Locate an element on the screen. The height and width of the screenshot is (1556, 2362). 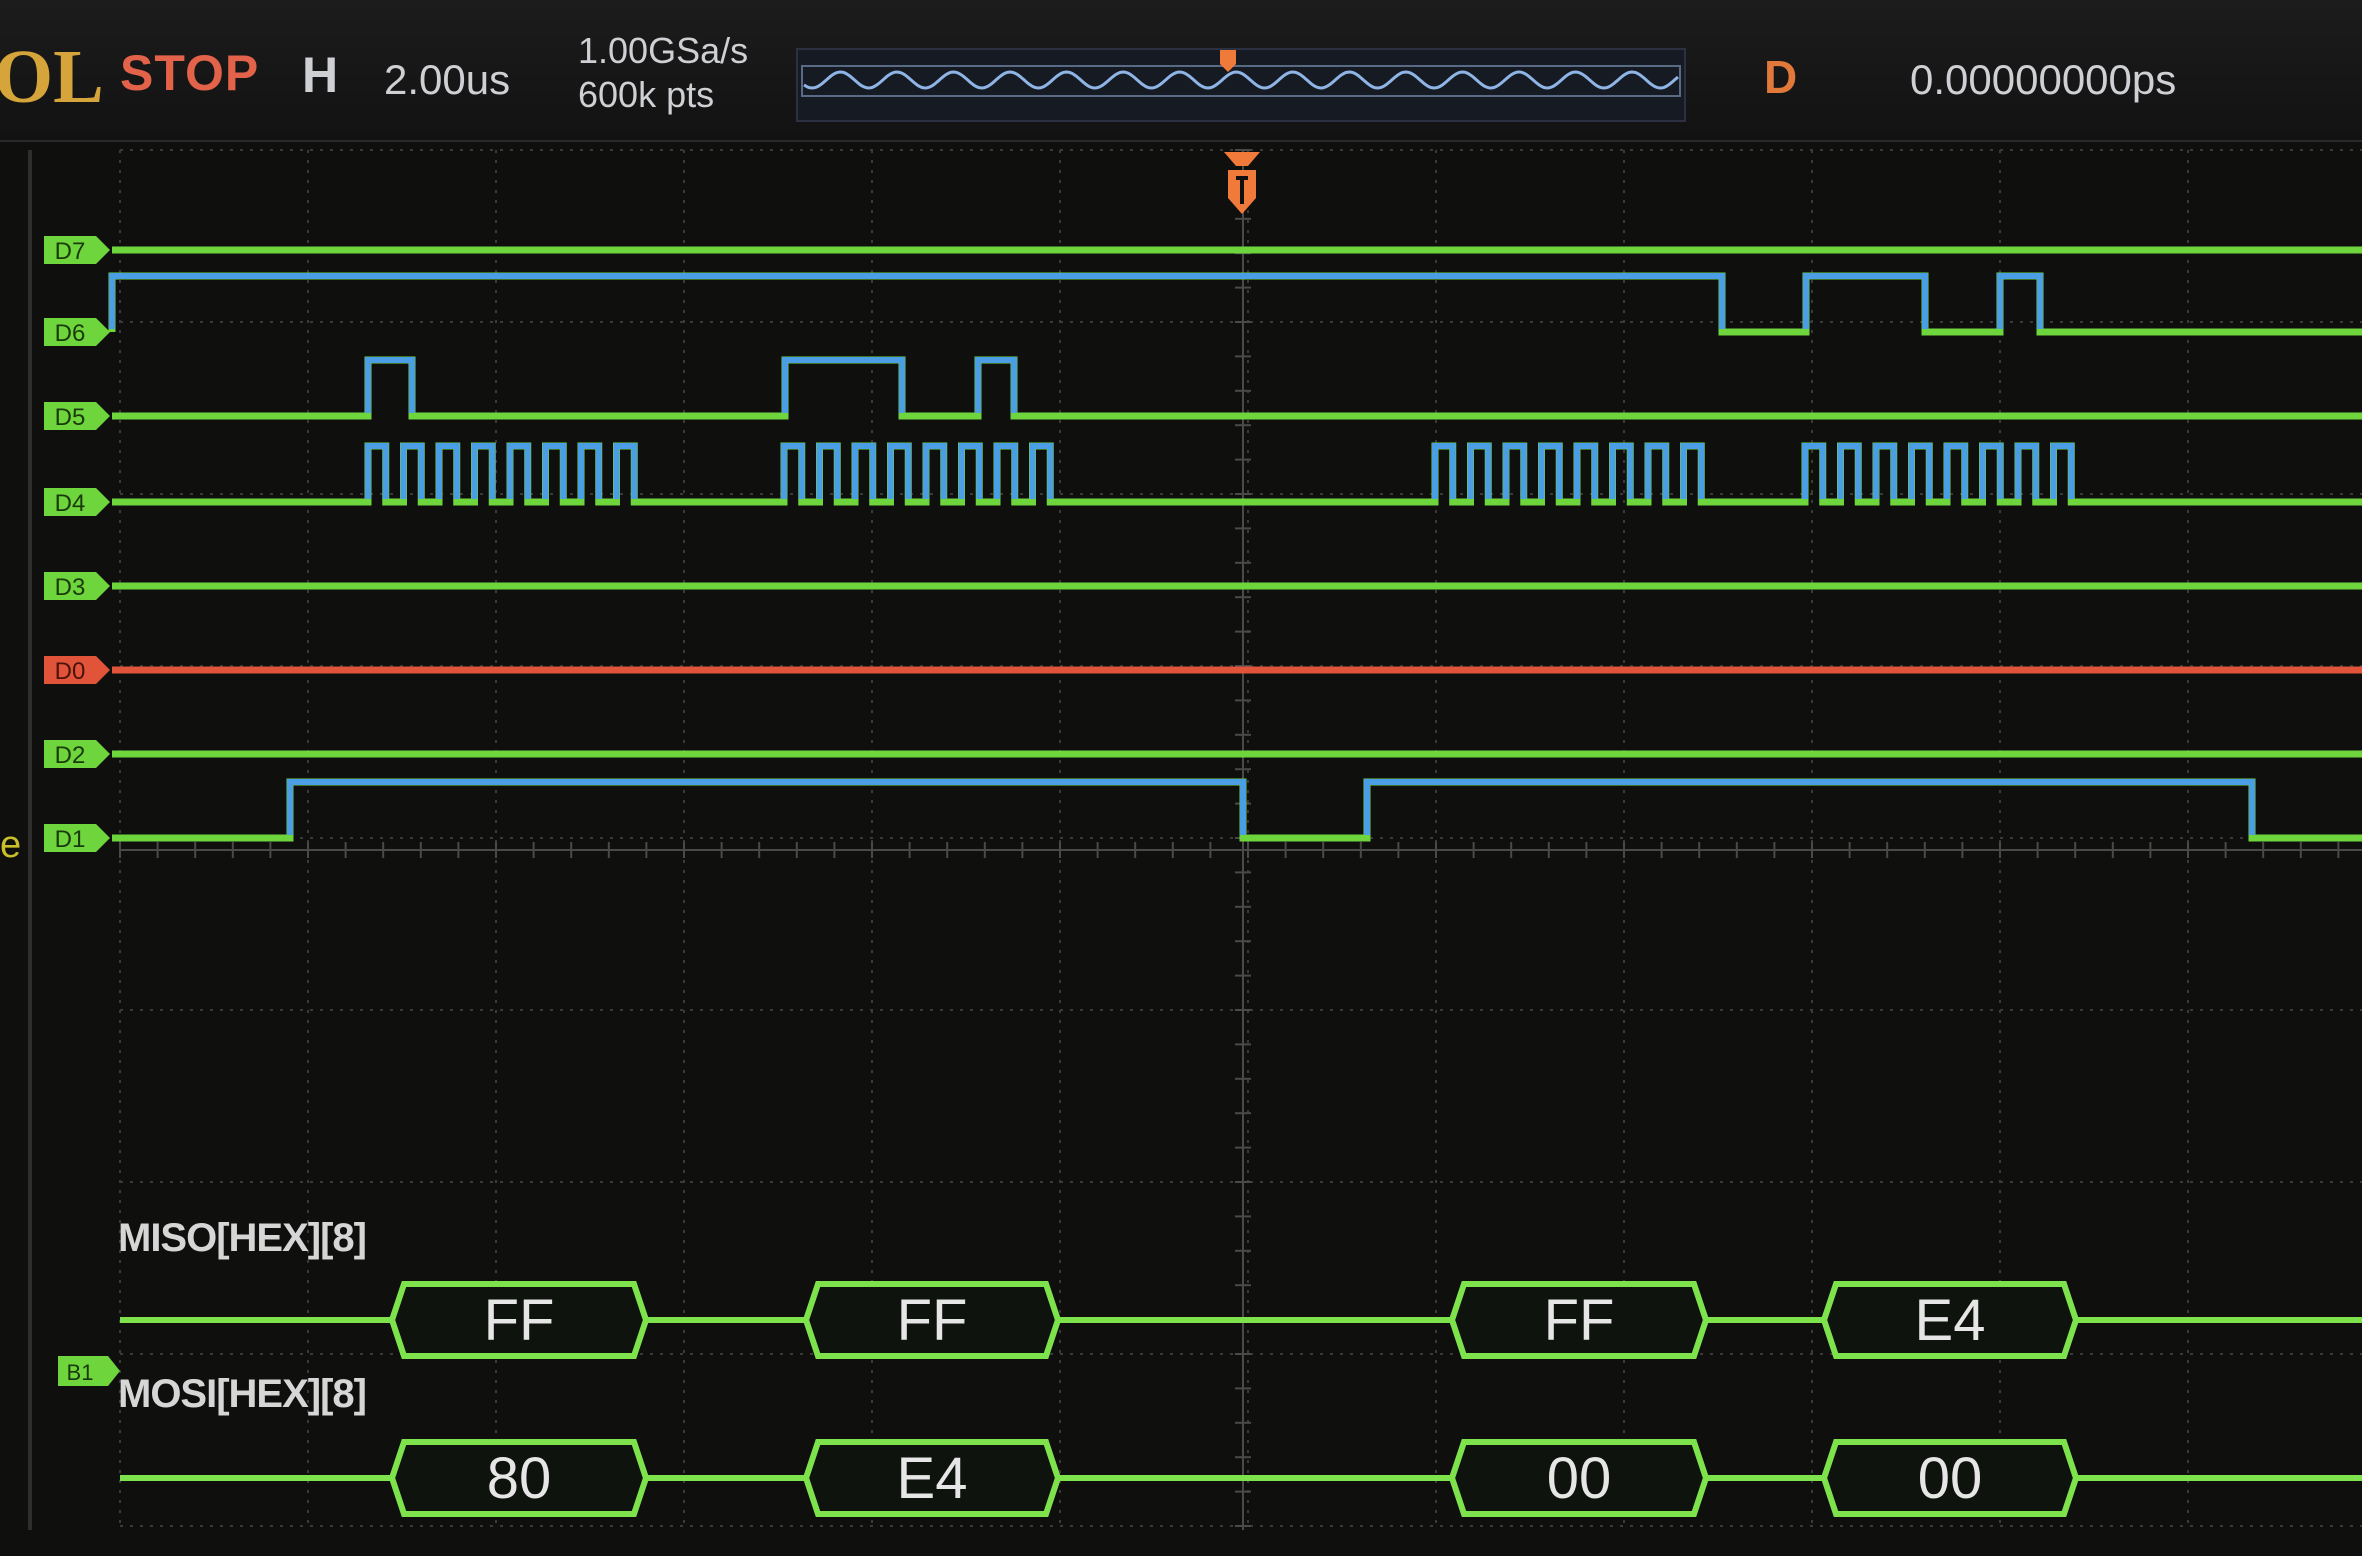
channel-label-text: D2 is located at coordinates (70, 755).